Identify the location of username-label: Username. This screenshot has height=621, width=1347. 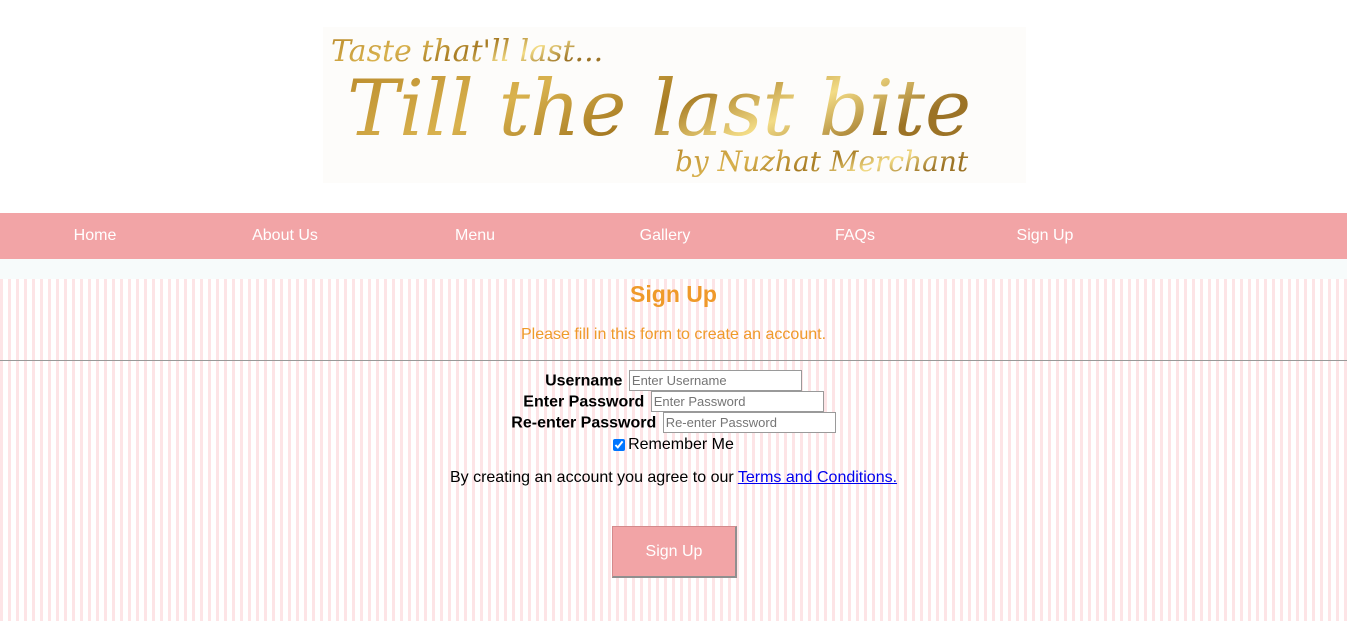
(584, 381).